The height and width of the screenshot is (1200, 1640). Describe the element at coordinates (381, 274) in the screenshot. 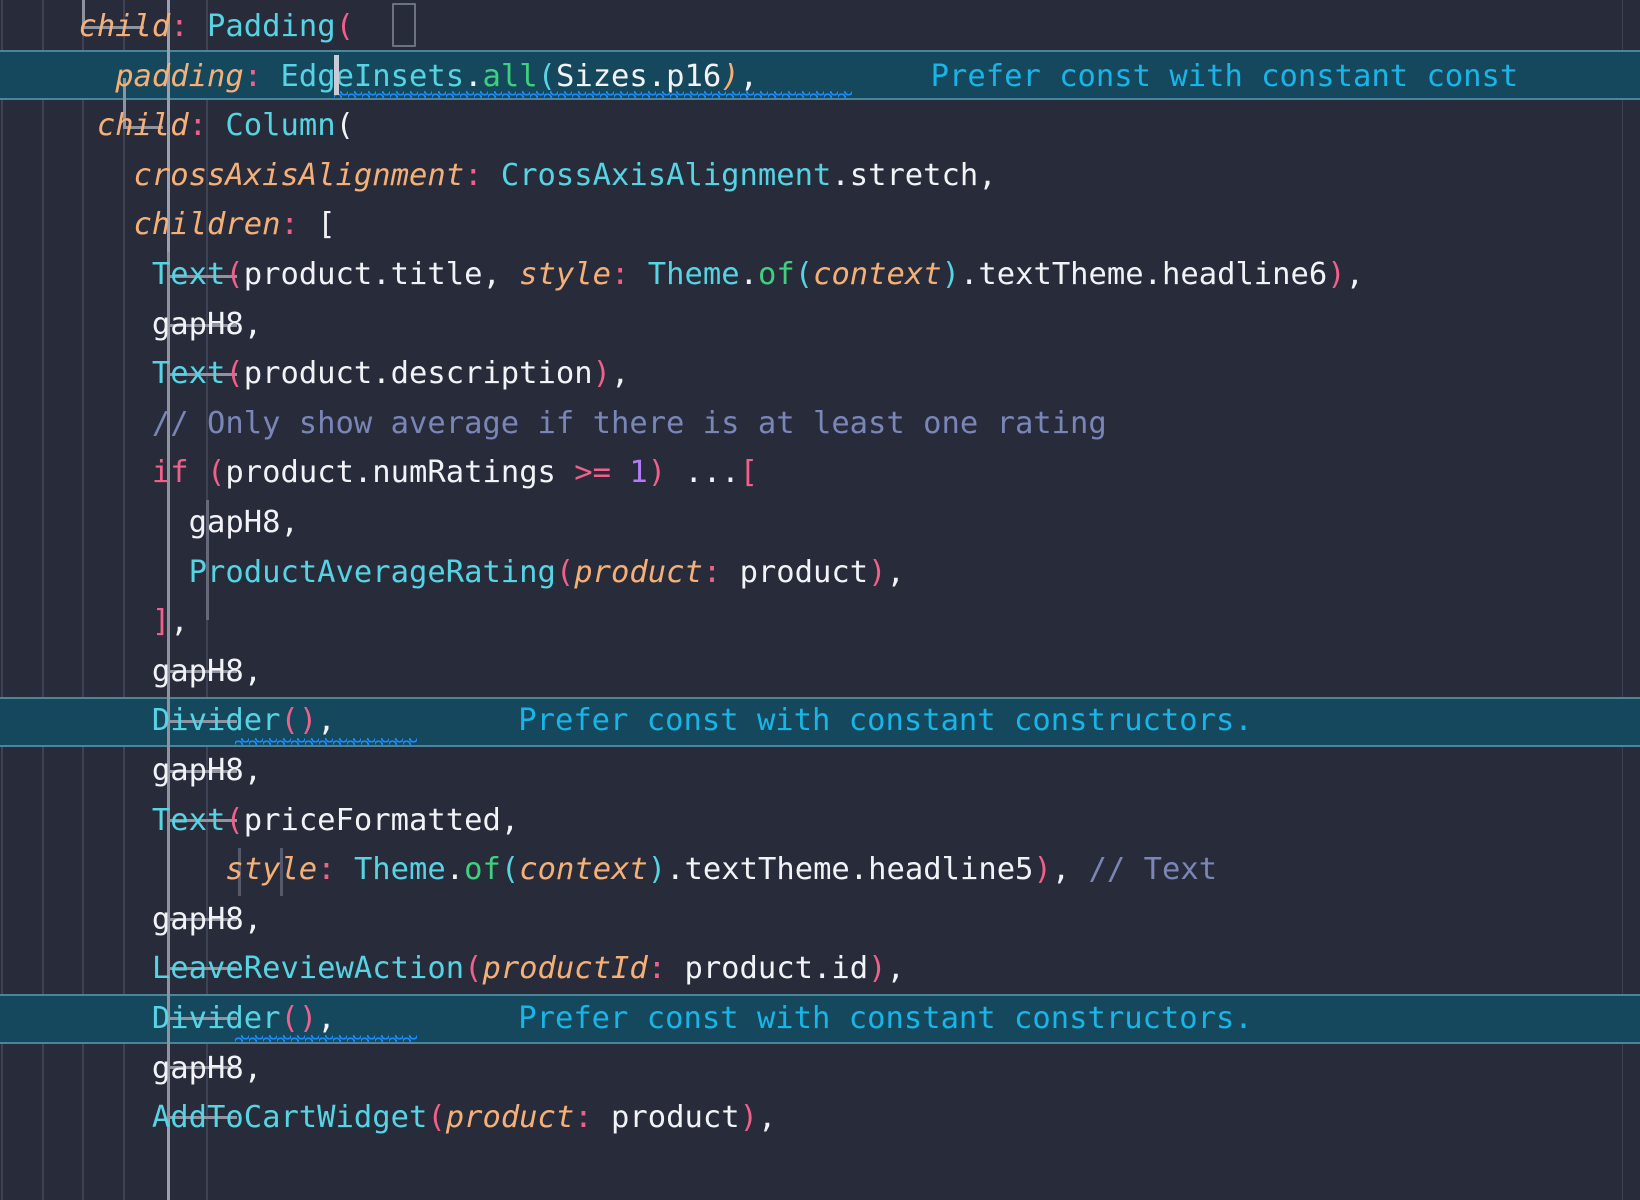

I see `code-token: product.title,` at that location.